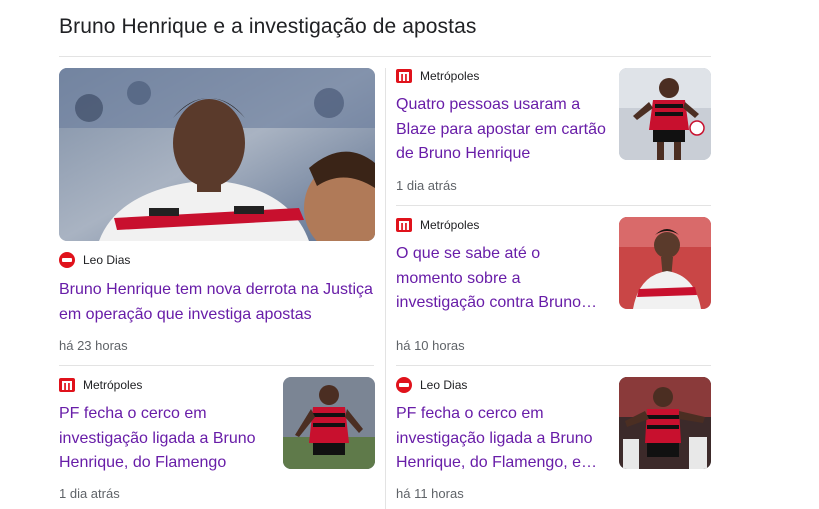 The height and width of the screenshot is (509, 819). I want to click on column-divider, so click(385, 288).